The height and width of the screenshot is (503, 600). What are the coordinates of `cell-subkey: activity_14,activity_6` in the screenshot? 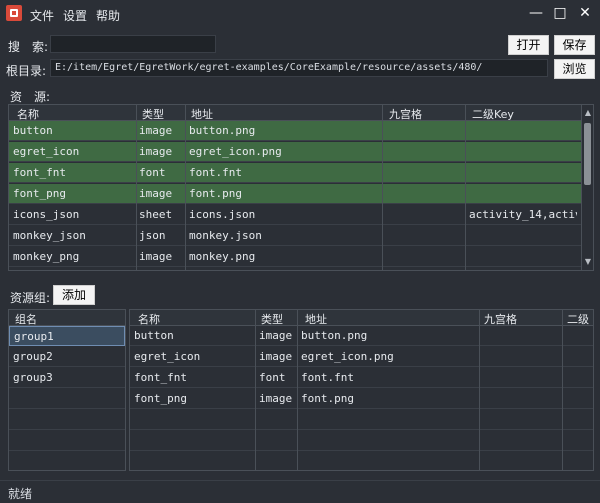 It's located at (523, 214).